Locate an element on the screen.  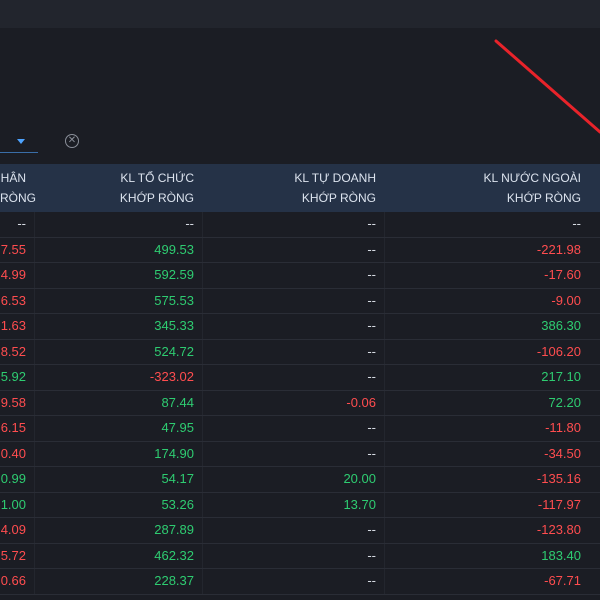
table-row: 6.15 47.95 -- -11.80 is located at coordinates (300, 429).